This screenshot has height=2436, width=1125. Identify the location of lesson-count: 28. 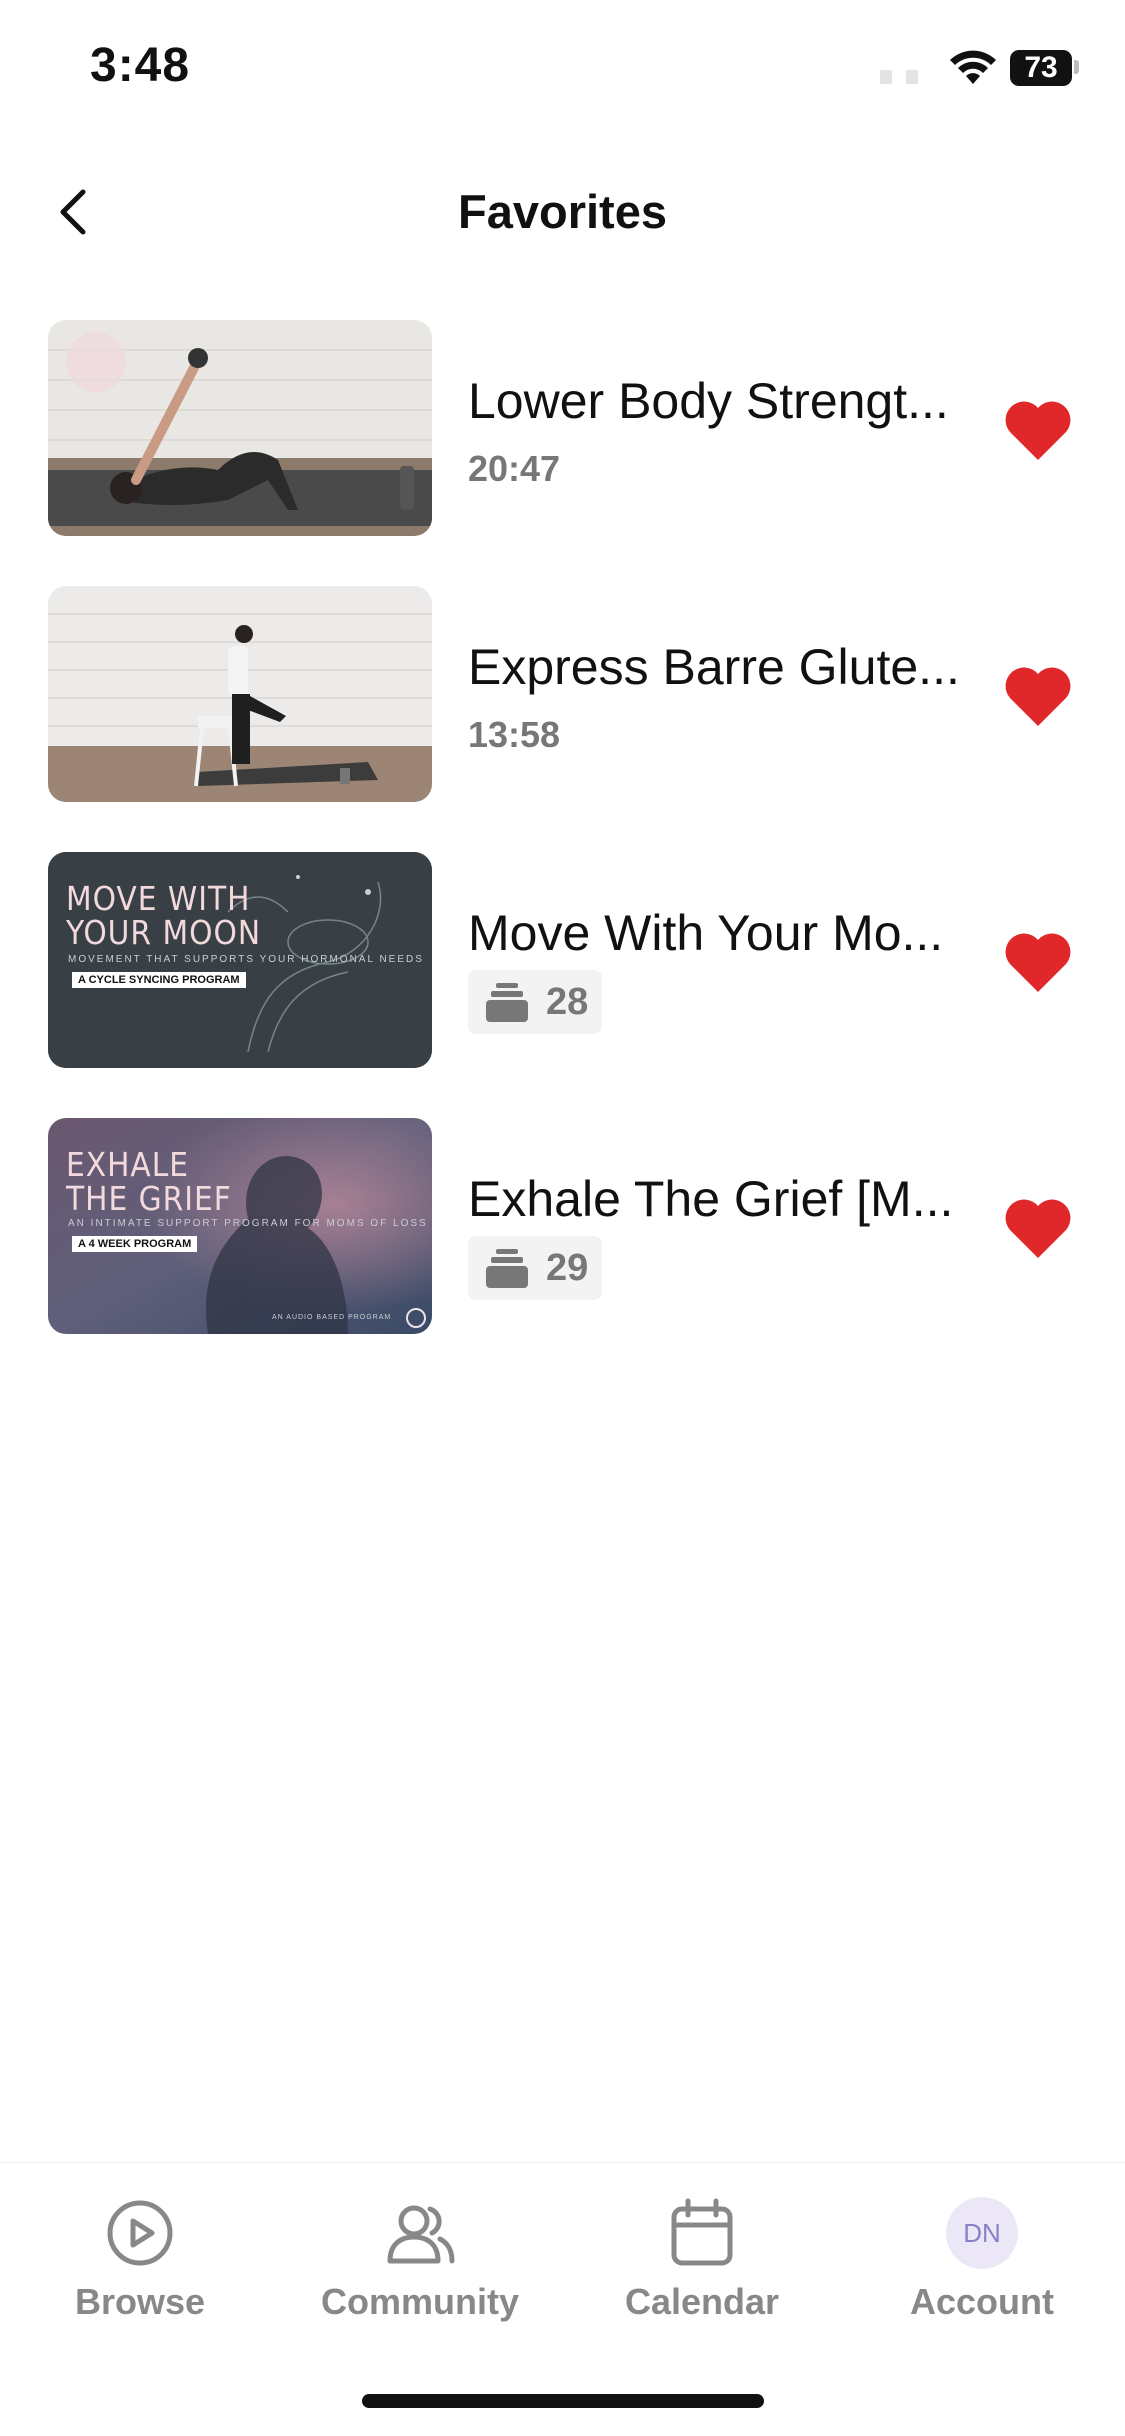
(567, 1001).